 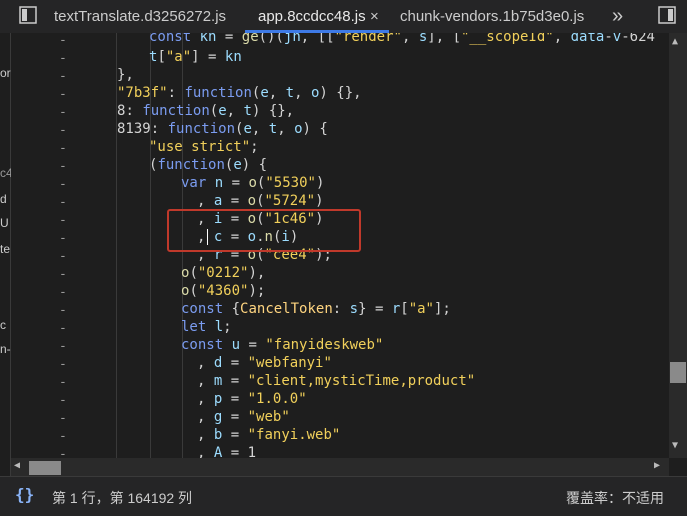 I want to click on close-tab-icon: ×, so click(x=374, y=16).